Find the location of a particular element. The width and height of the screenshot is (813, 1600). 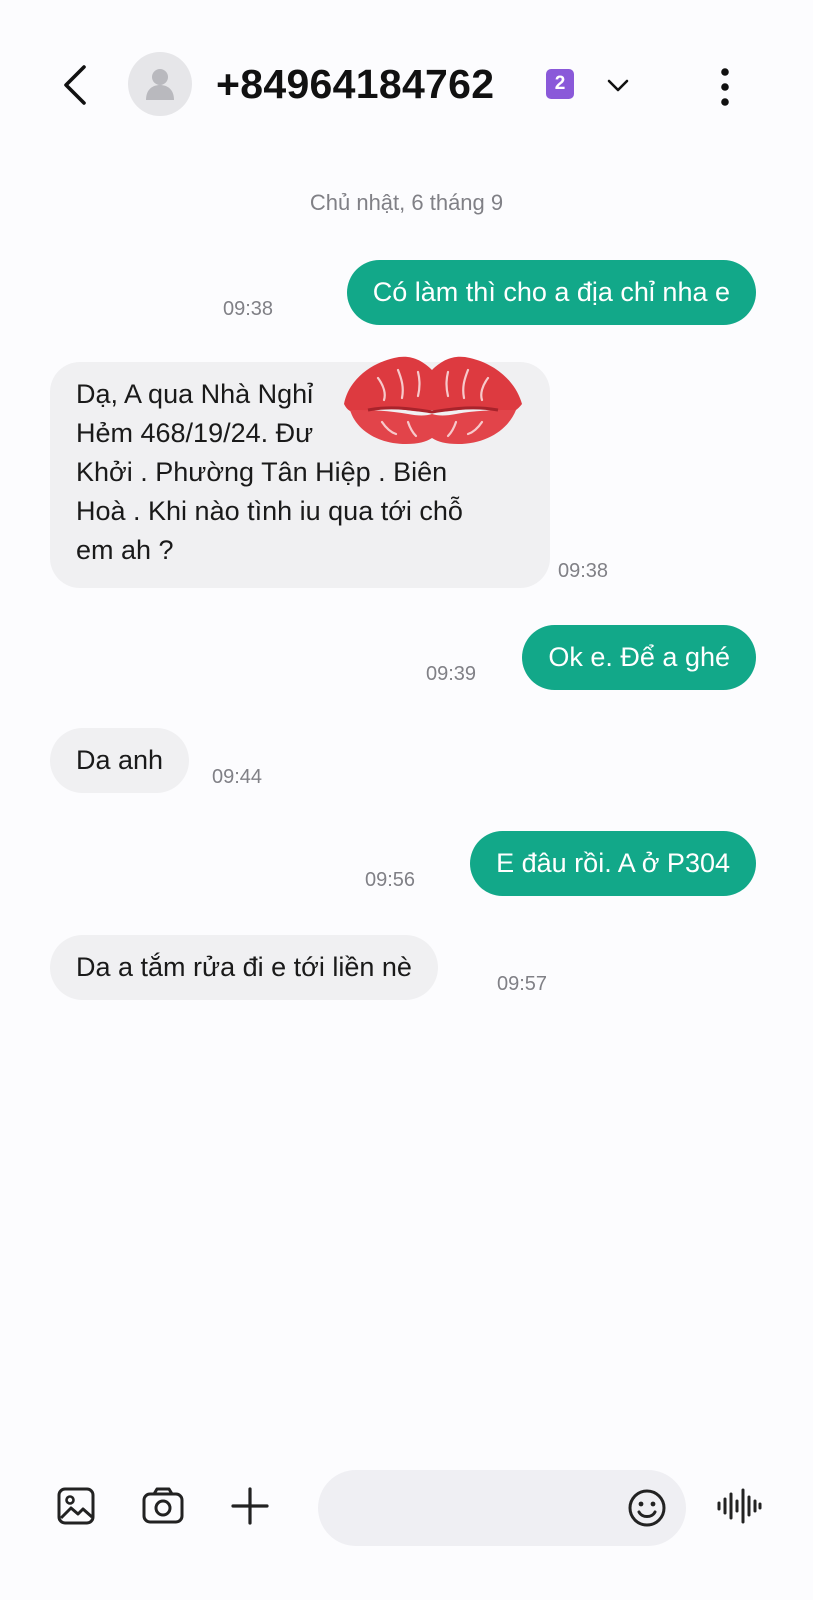

message-line: em ah ? is located at coordinates (125, 550).